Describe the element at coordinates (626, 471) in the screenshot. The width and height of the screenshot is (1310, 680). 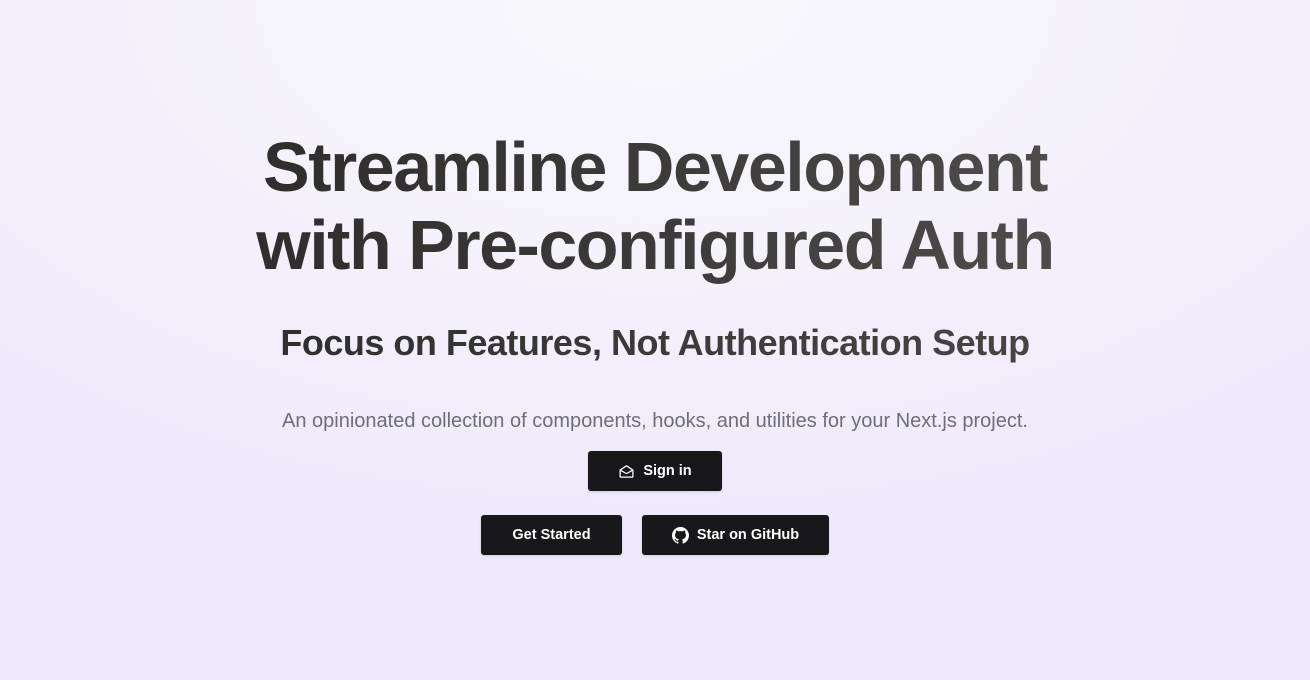
I see `mail-open-icon` at that location.